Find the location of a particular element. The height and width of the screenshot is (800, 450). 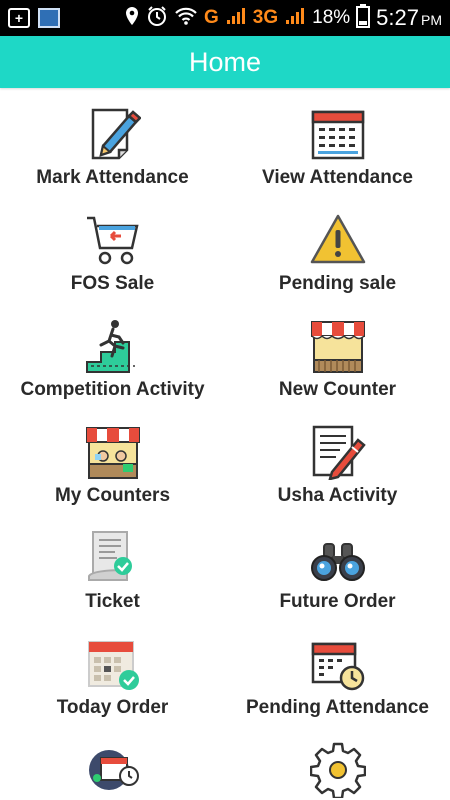

document-pen-icon is located at coordinates (338, 452).